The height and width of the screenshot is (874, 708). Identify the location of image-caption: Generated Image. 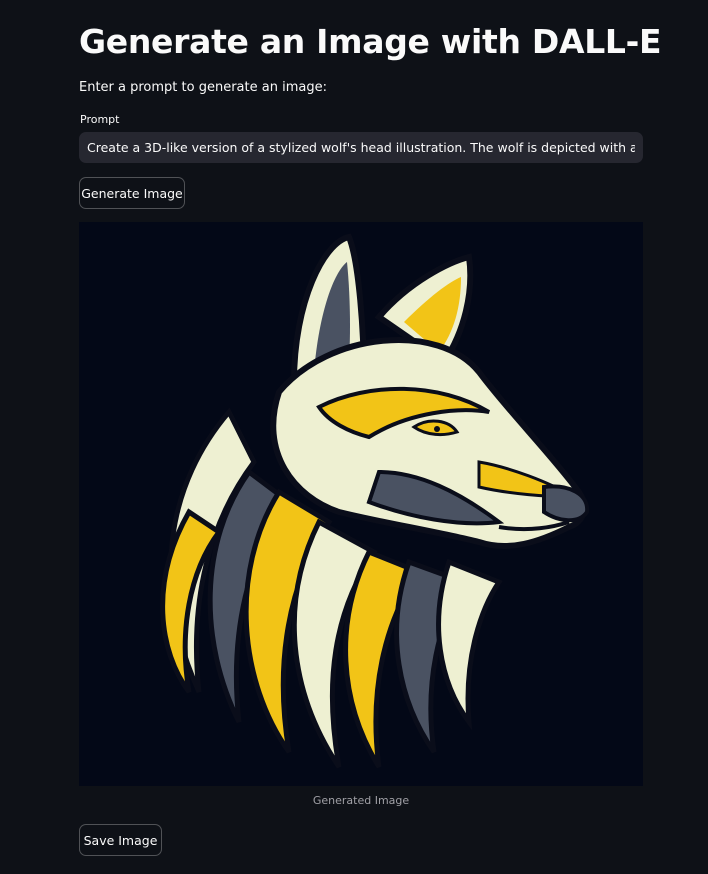
(361, 800).